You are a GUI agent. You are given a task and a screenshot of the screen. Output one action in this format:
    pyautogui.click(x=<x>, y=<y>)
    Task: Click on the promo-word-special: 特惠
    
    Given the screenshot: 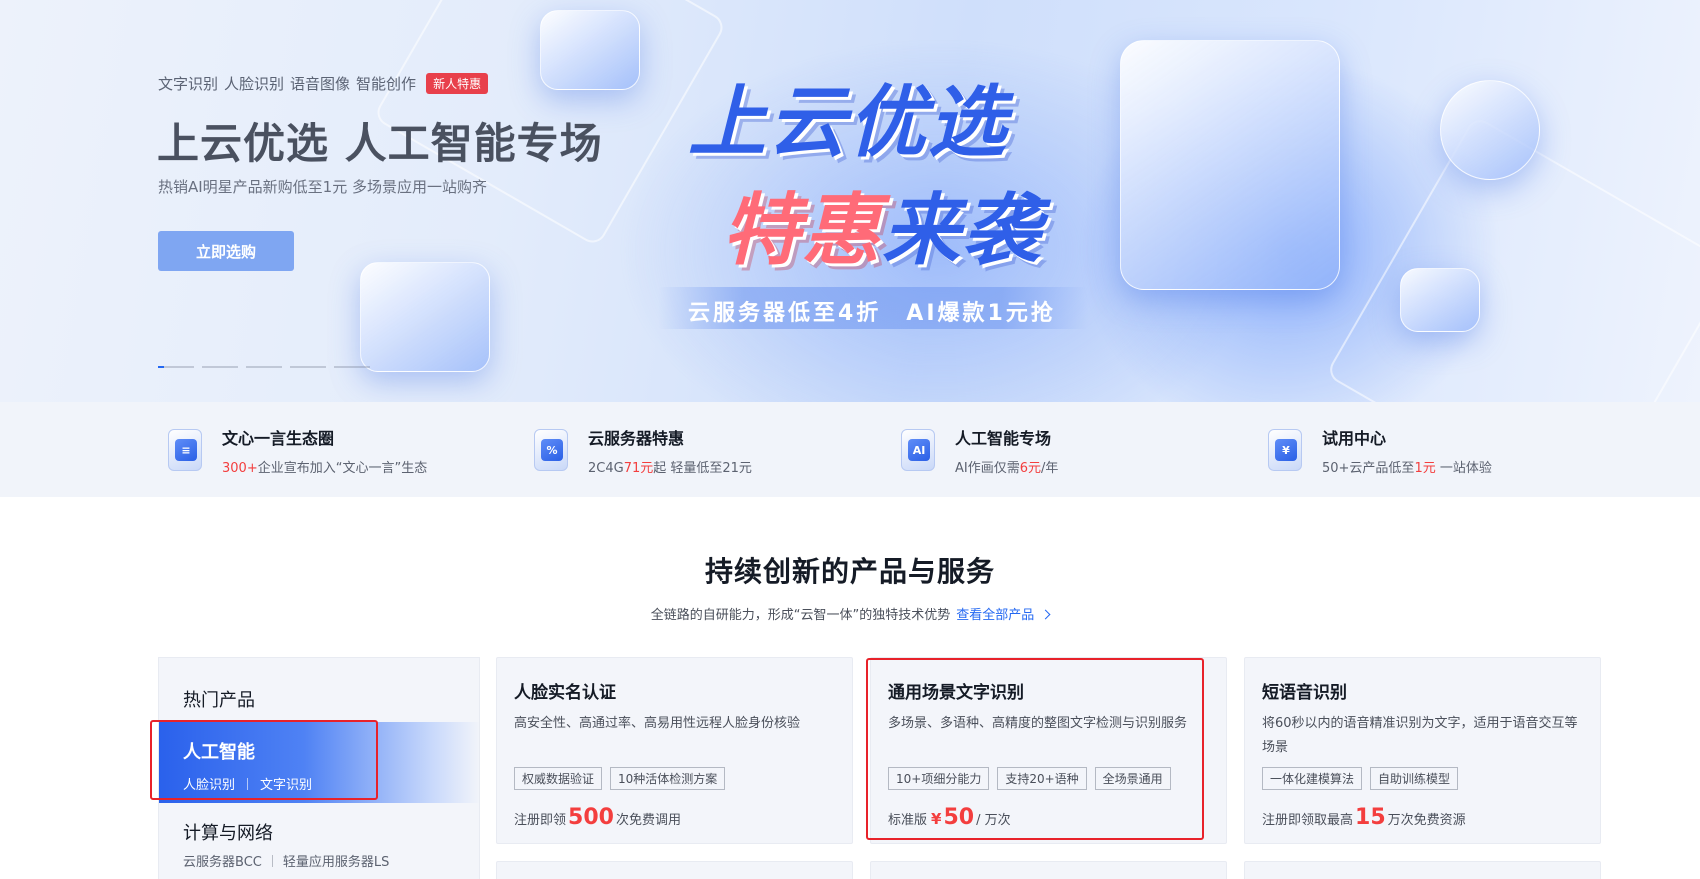 What is the action you would take?
    pyautogui.click(x=802, y=231)
    